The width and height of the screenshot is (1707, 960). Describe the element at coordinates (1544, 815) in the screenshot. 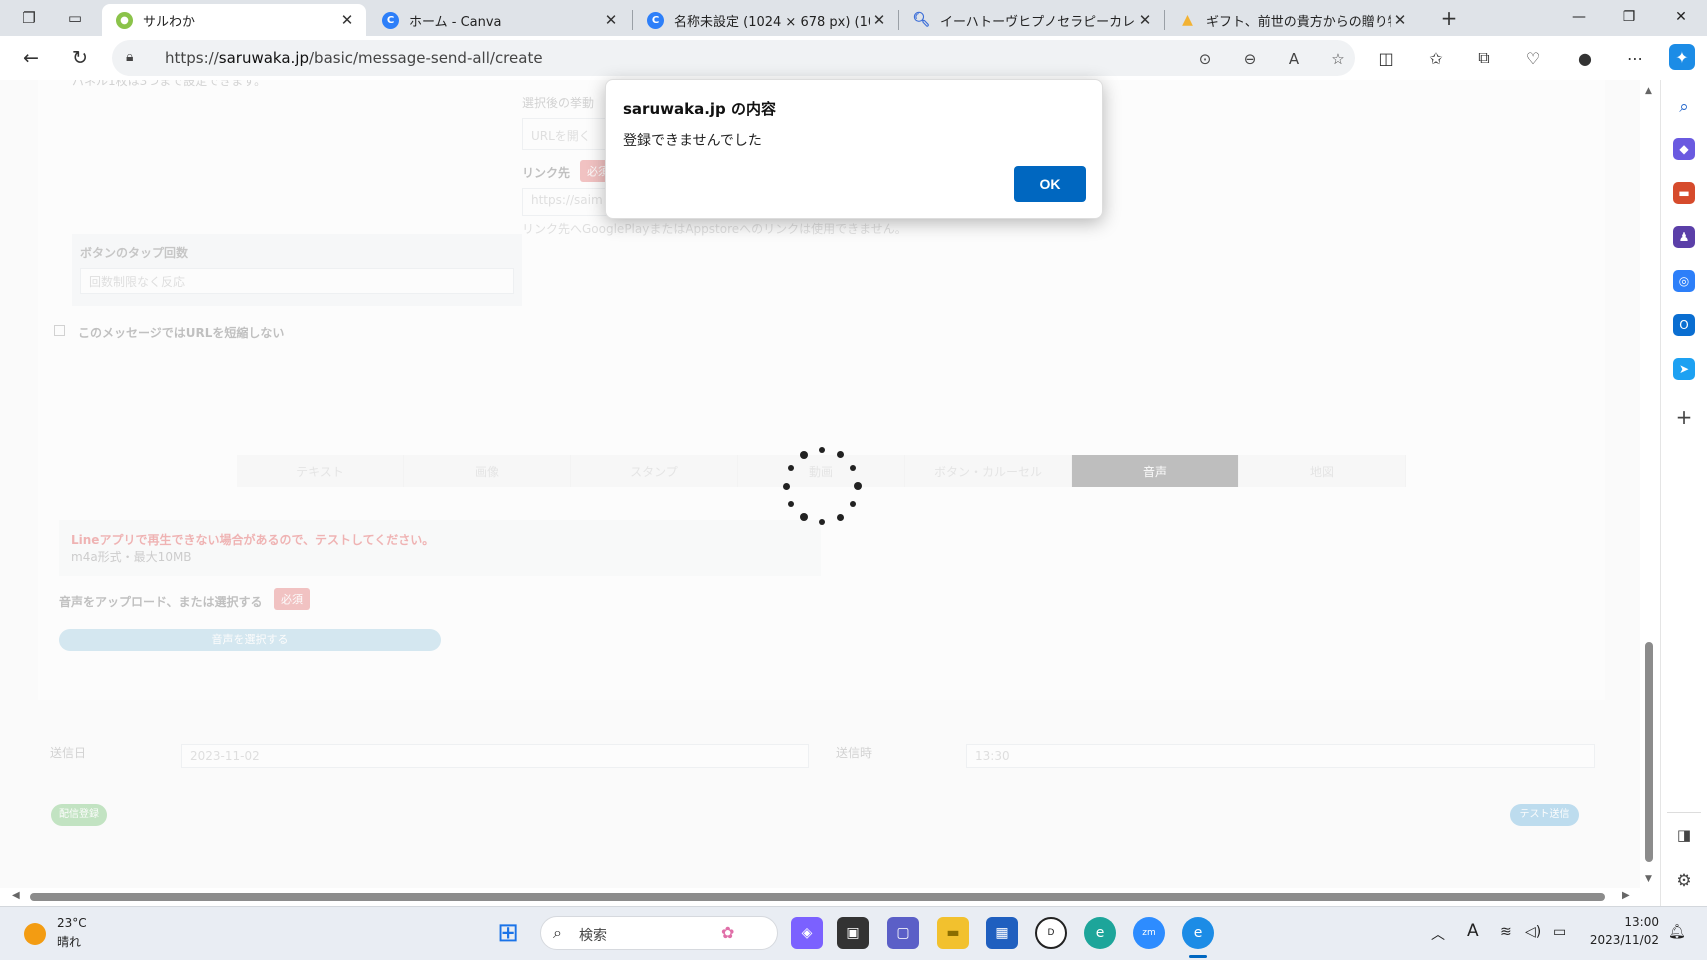

I see `test-send-button: テスト送信` at that location.